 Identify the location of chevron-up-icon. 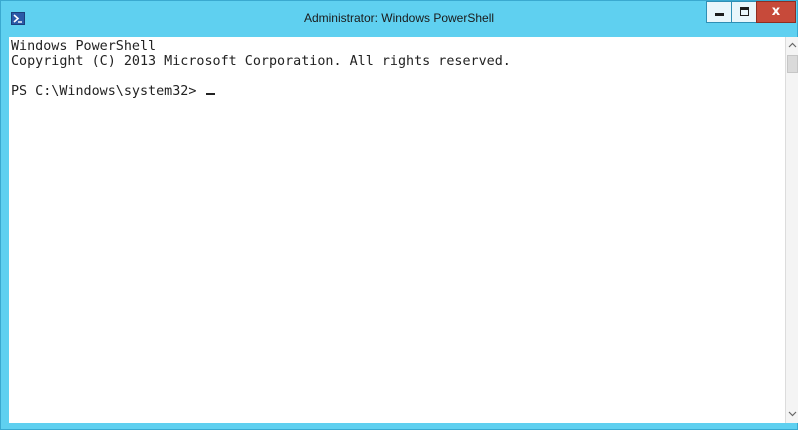
(792, 45).